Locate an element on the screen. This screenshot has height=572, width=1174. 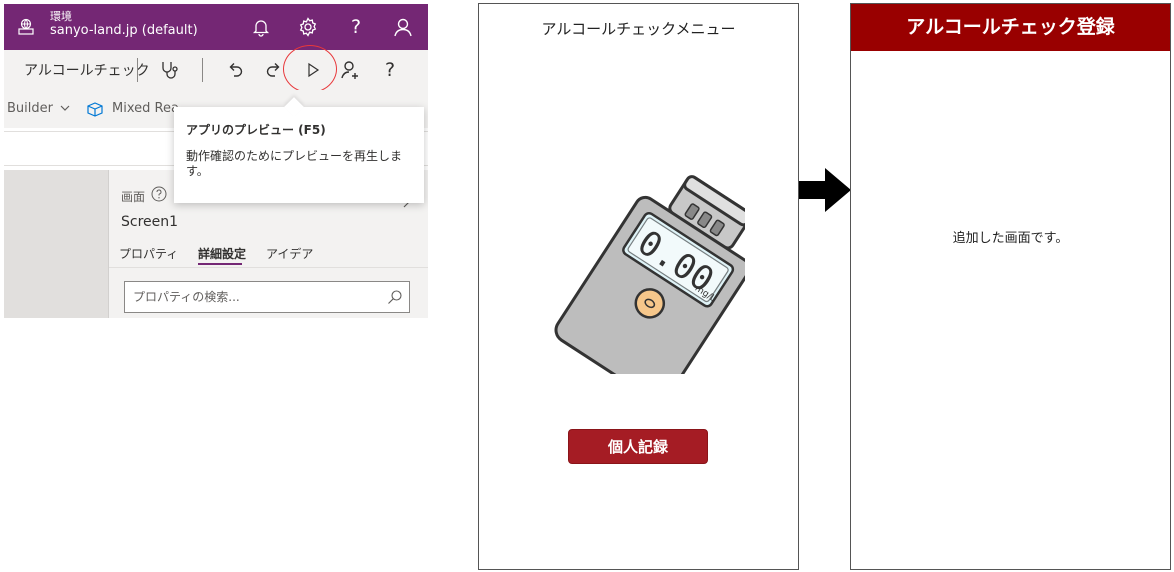
environment-label: 環境 is located at coordinates (61, 16).